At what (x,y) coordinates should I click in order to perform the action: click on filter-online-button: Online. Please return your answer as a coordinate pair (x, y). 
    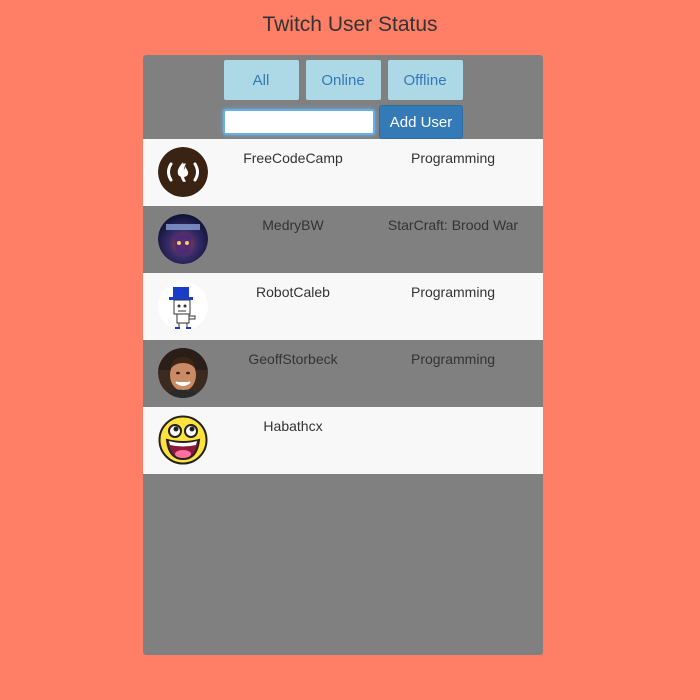
    Looking at the image, I should click on (343, 80).